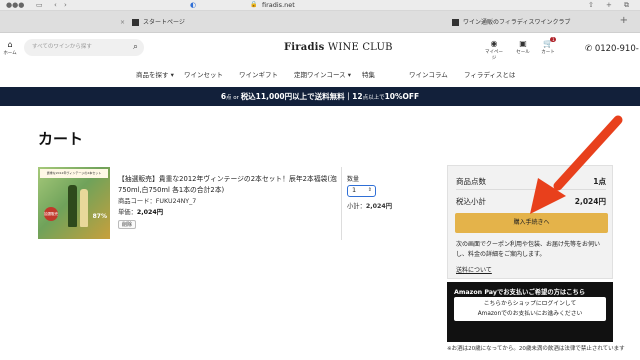 Image resolution: width=640 pixels, height=360 pixels. I want to click on amazon-pay-title: Amazon Payでお支払いご希望の方はこちら, so click(520, 292).